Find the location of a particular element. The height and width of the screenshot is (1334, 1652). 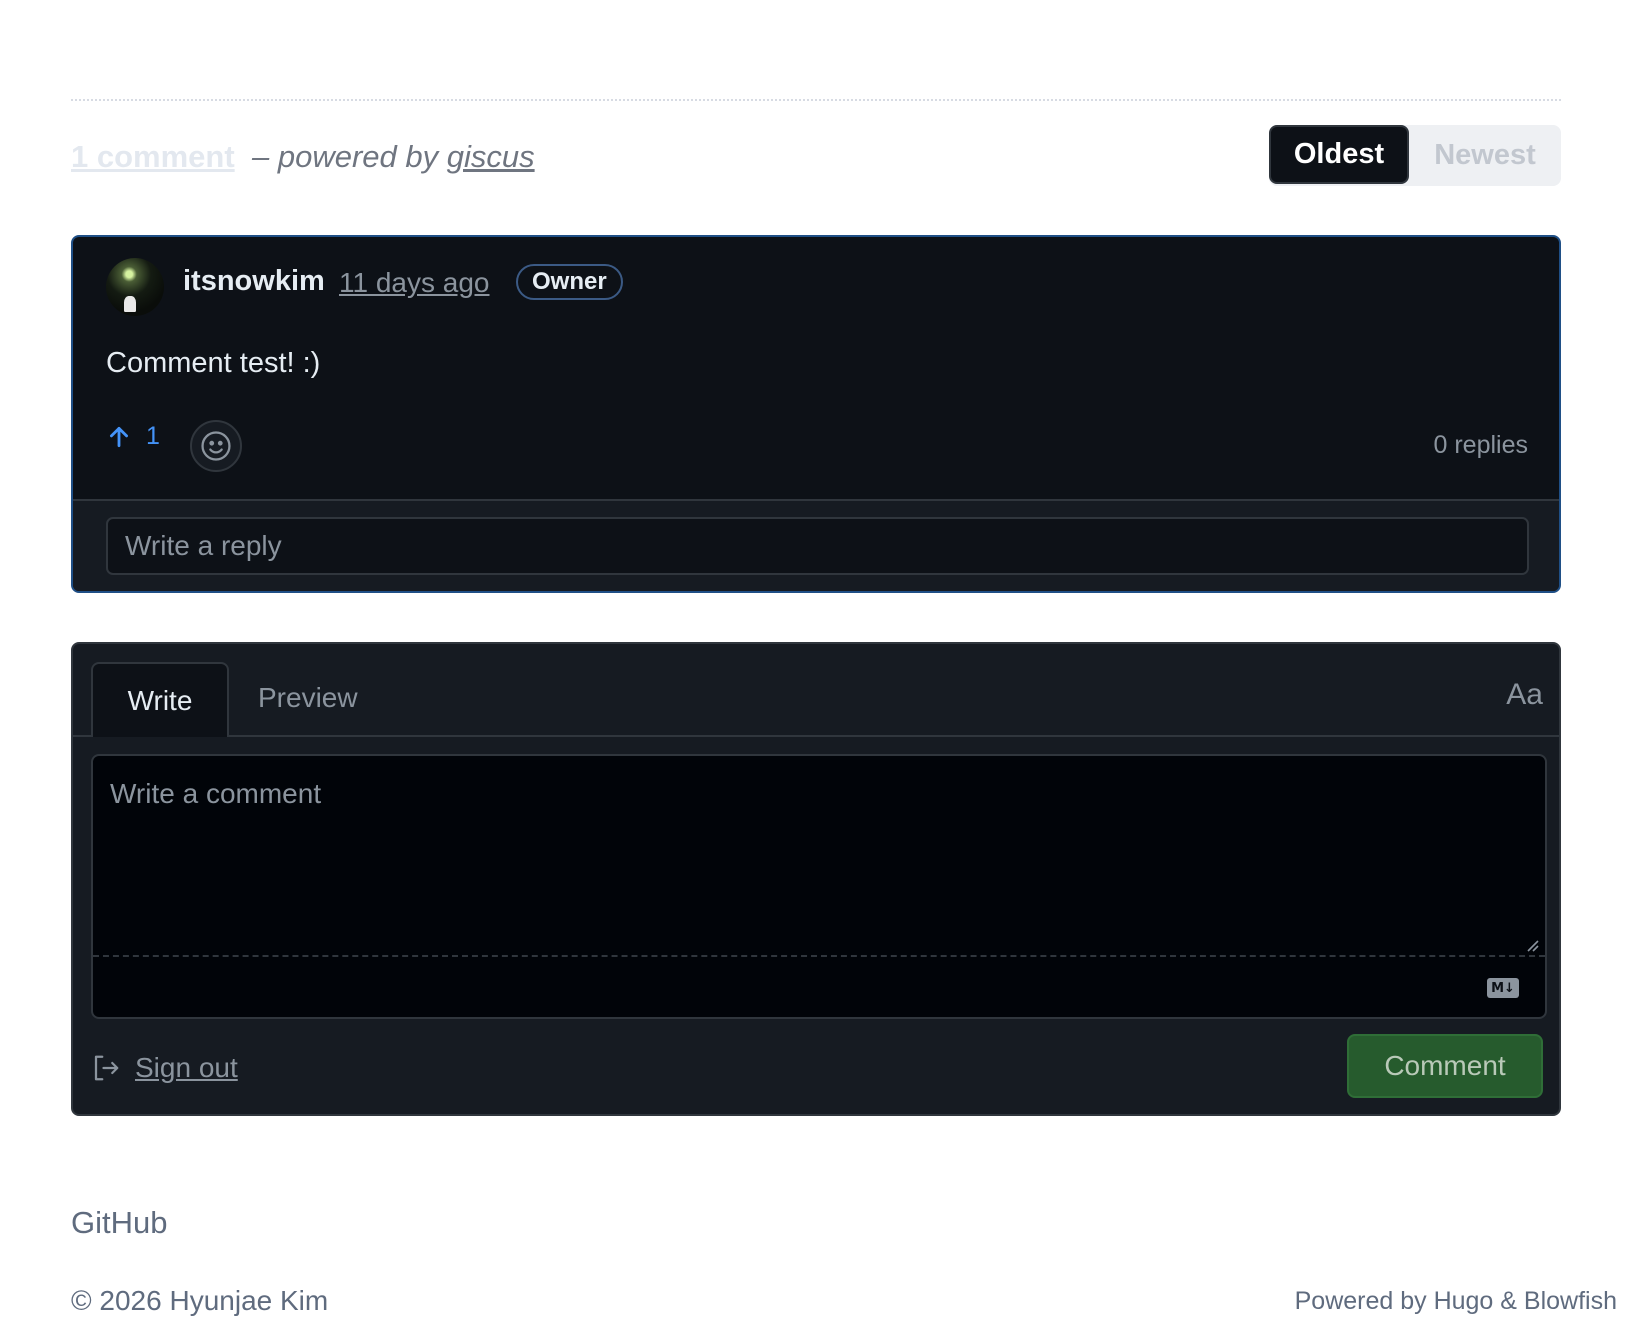

markdown-icon: M↓ is located at coordinates (1503, 988).